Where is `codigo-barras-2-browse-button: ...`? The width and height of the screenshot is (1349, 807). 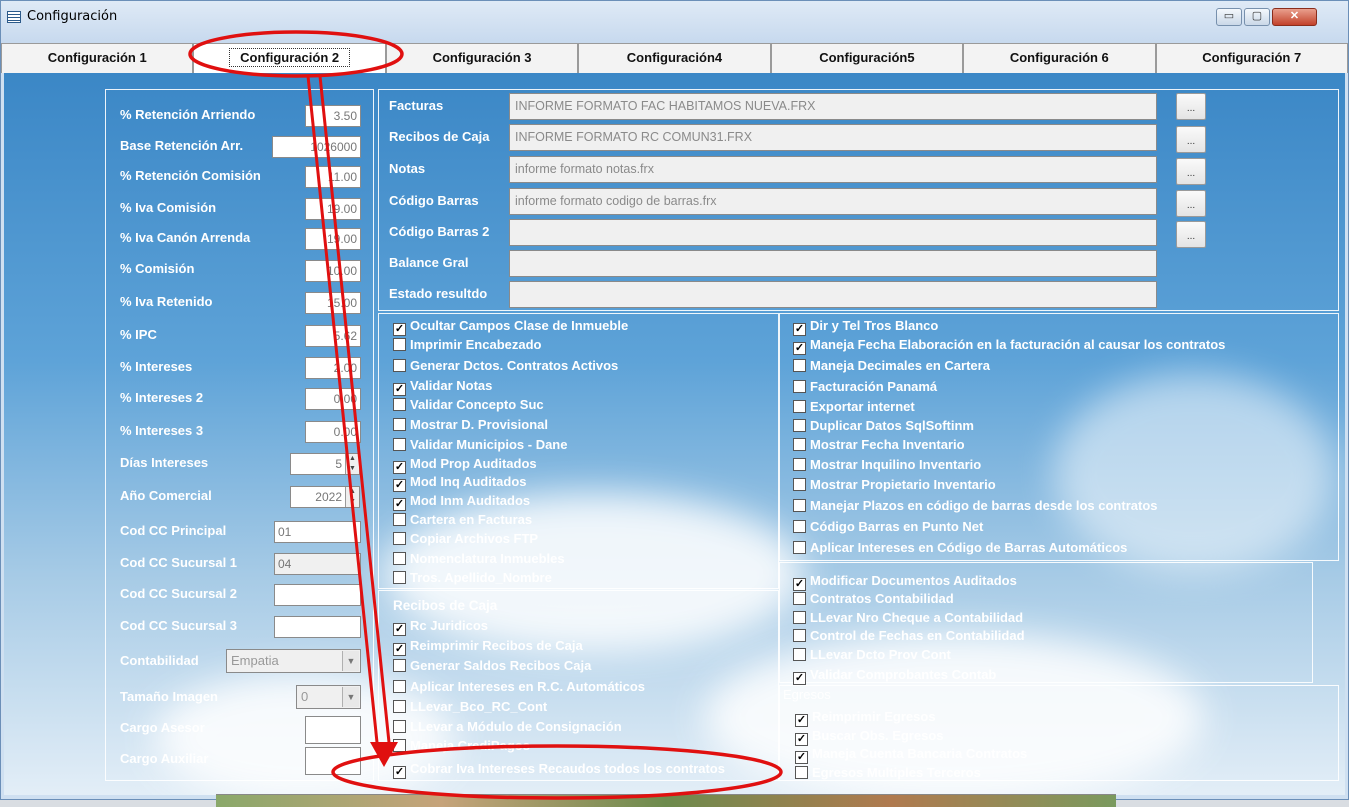
codigo-barras-2-browse-button: ... is located at coordinates (1191, 234).